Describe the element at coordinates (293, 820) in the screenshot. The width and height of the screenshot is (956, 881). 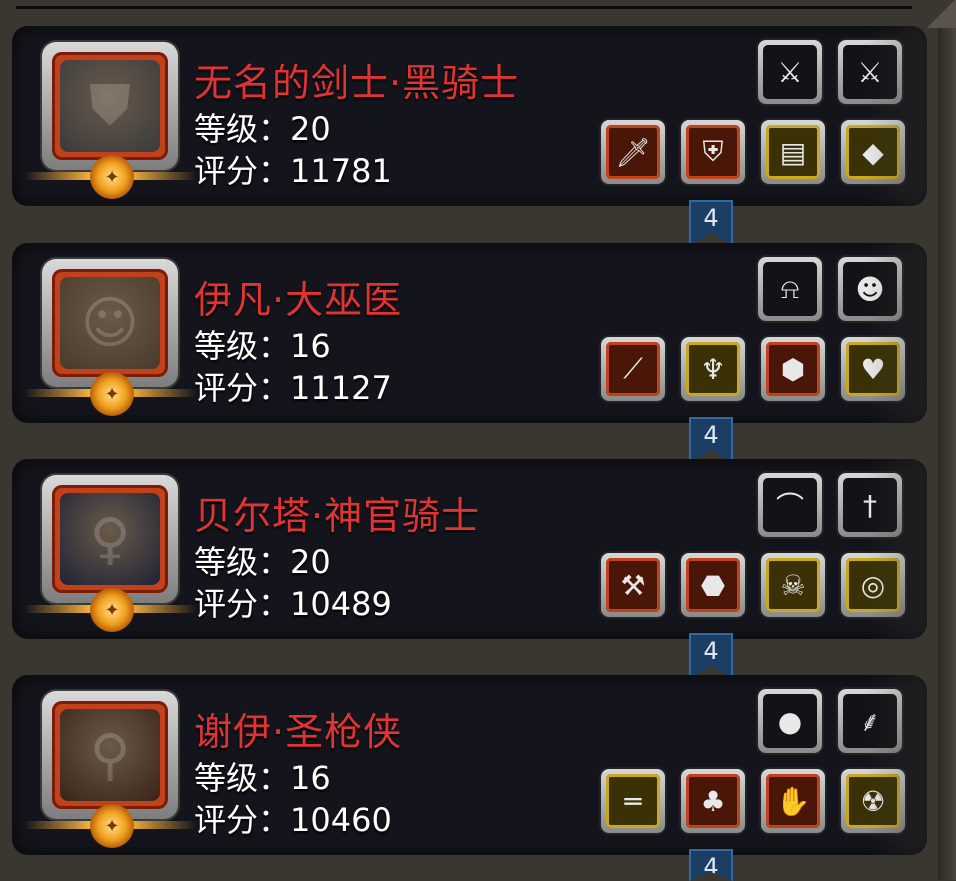
I see `hero-score: 评分：10460` at that location.